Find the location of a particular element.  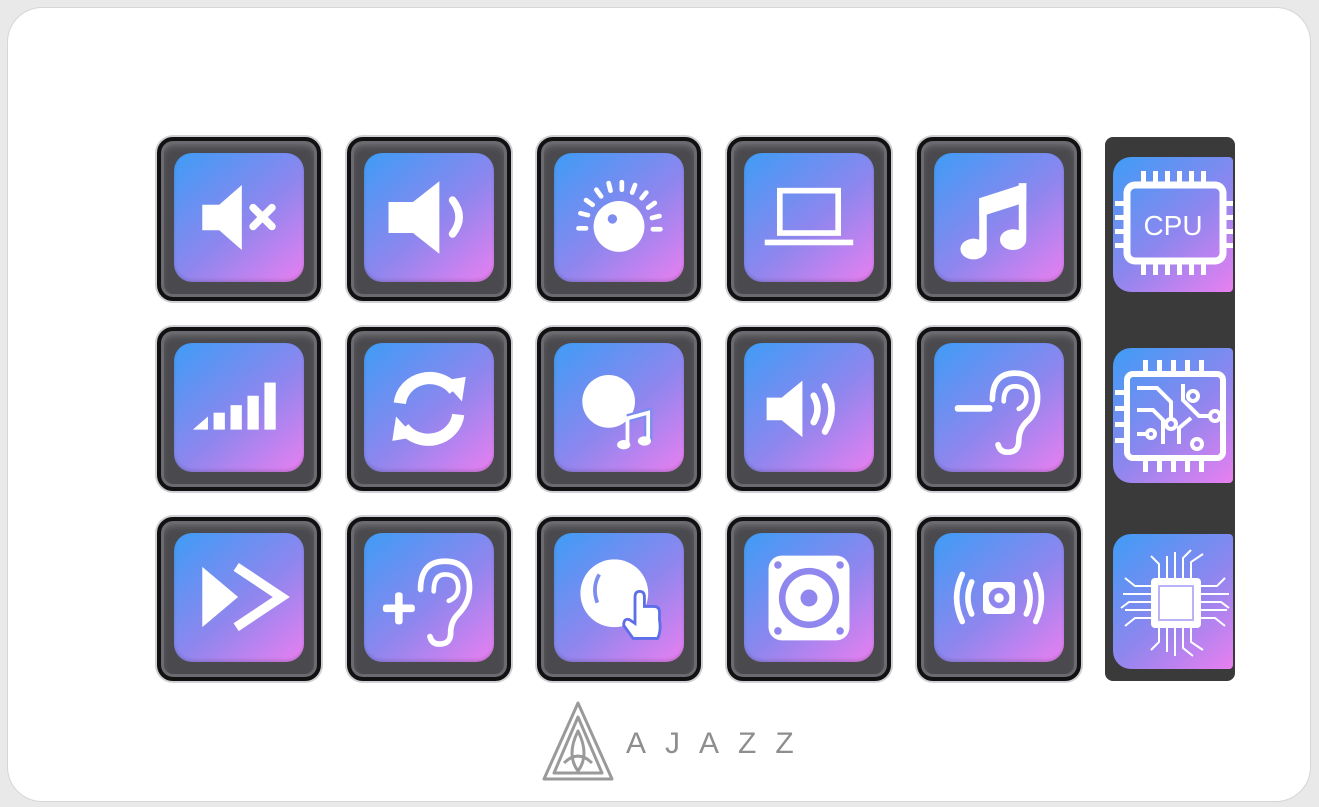

key-hearing-decrease is located at coordinates (999, 409).